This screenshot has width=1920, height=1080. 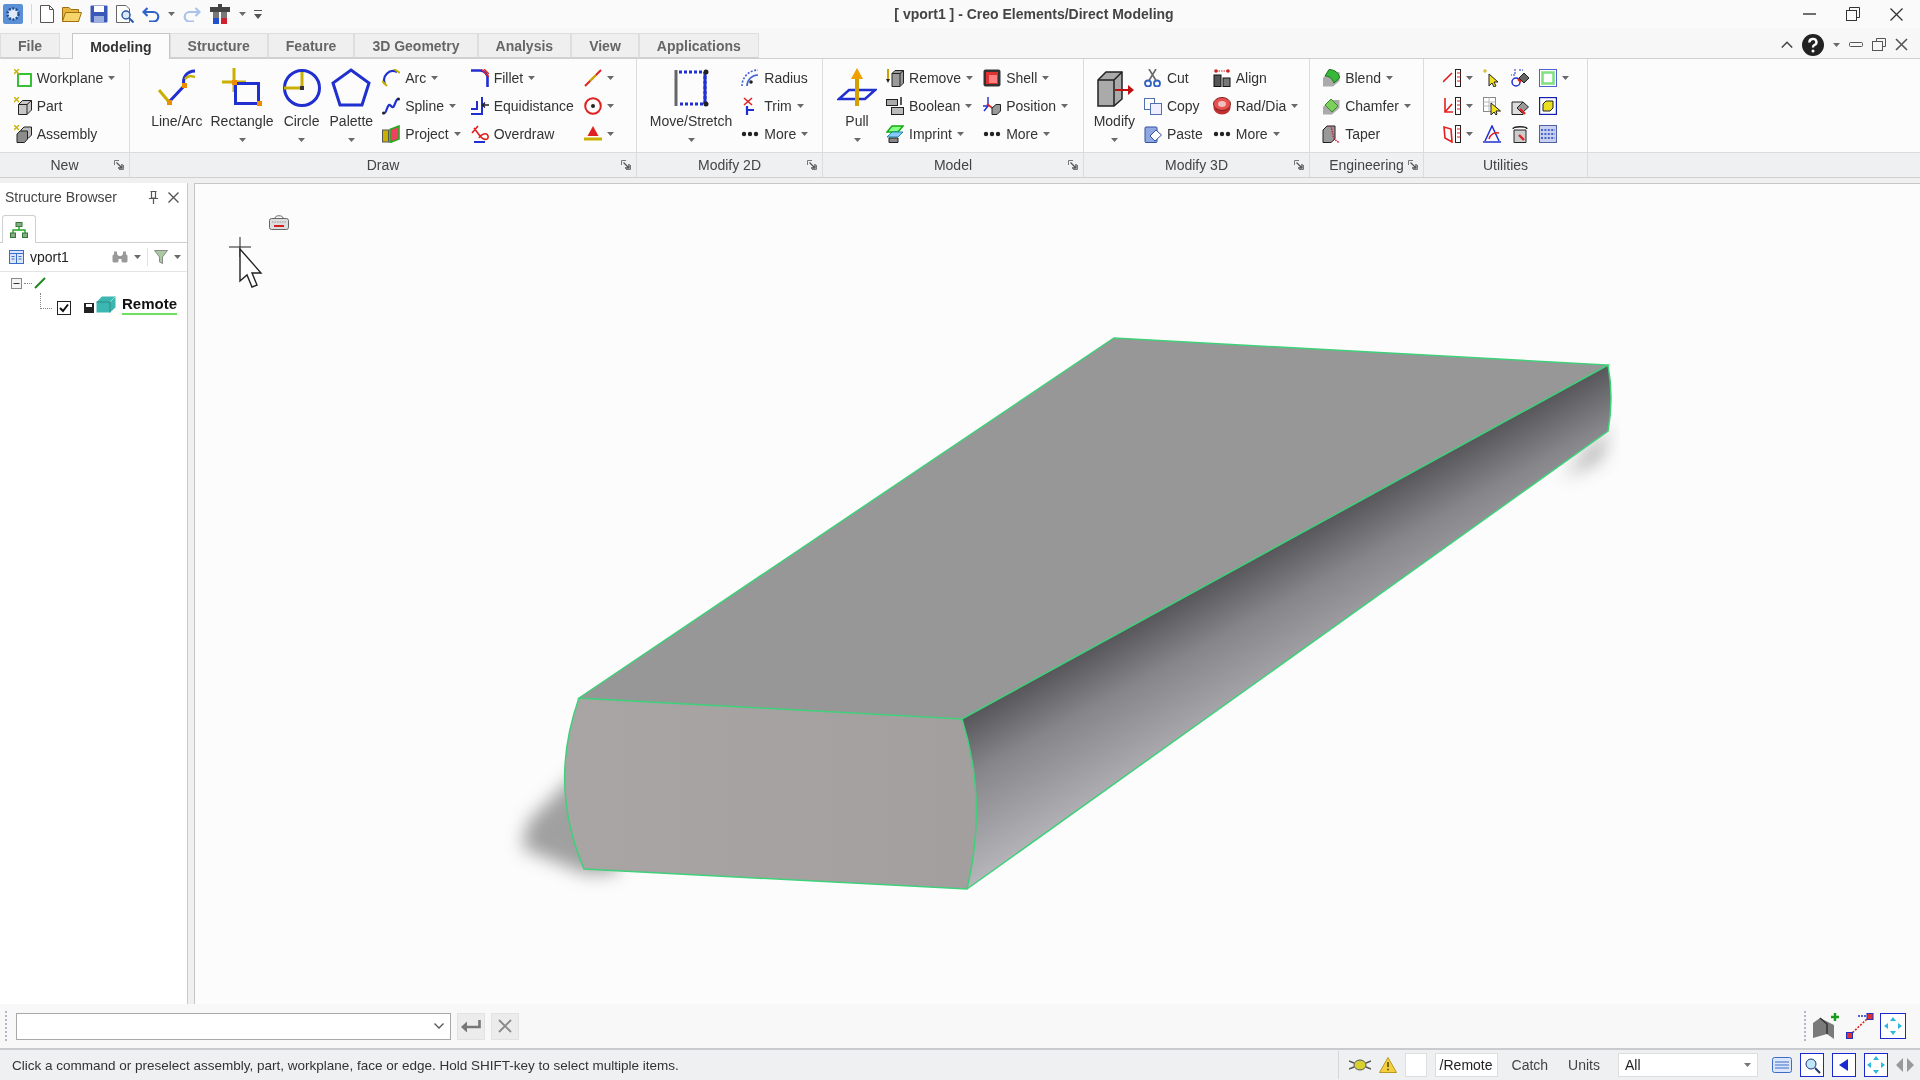 I want to click on large-ribbon-button: Line/Arc, so click(x=177, y=98).